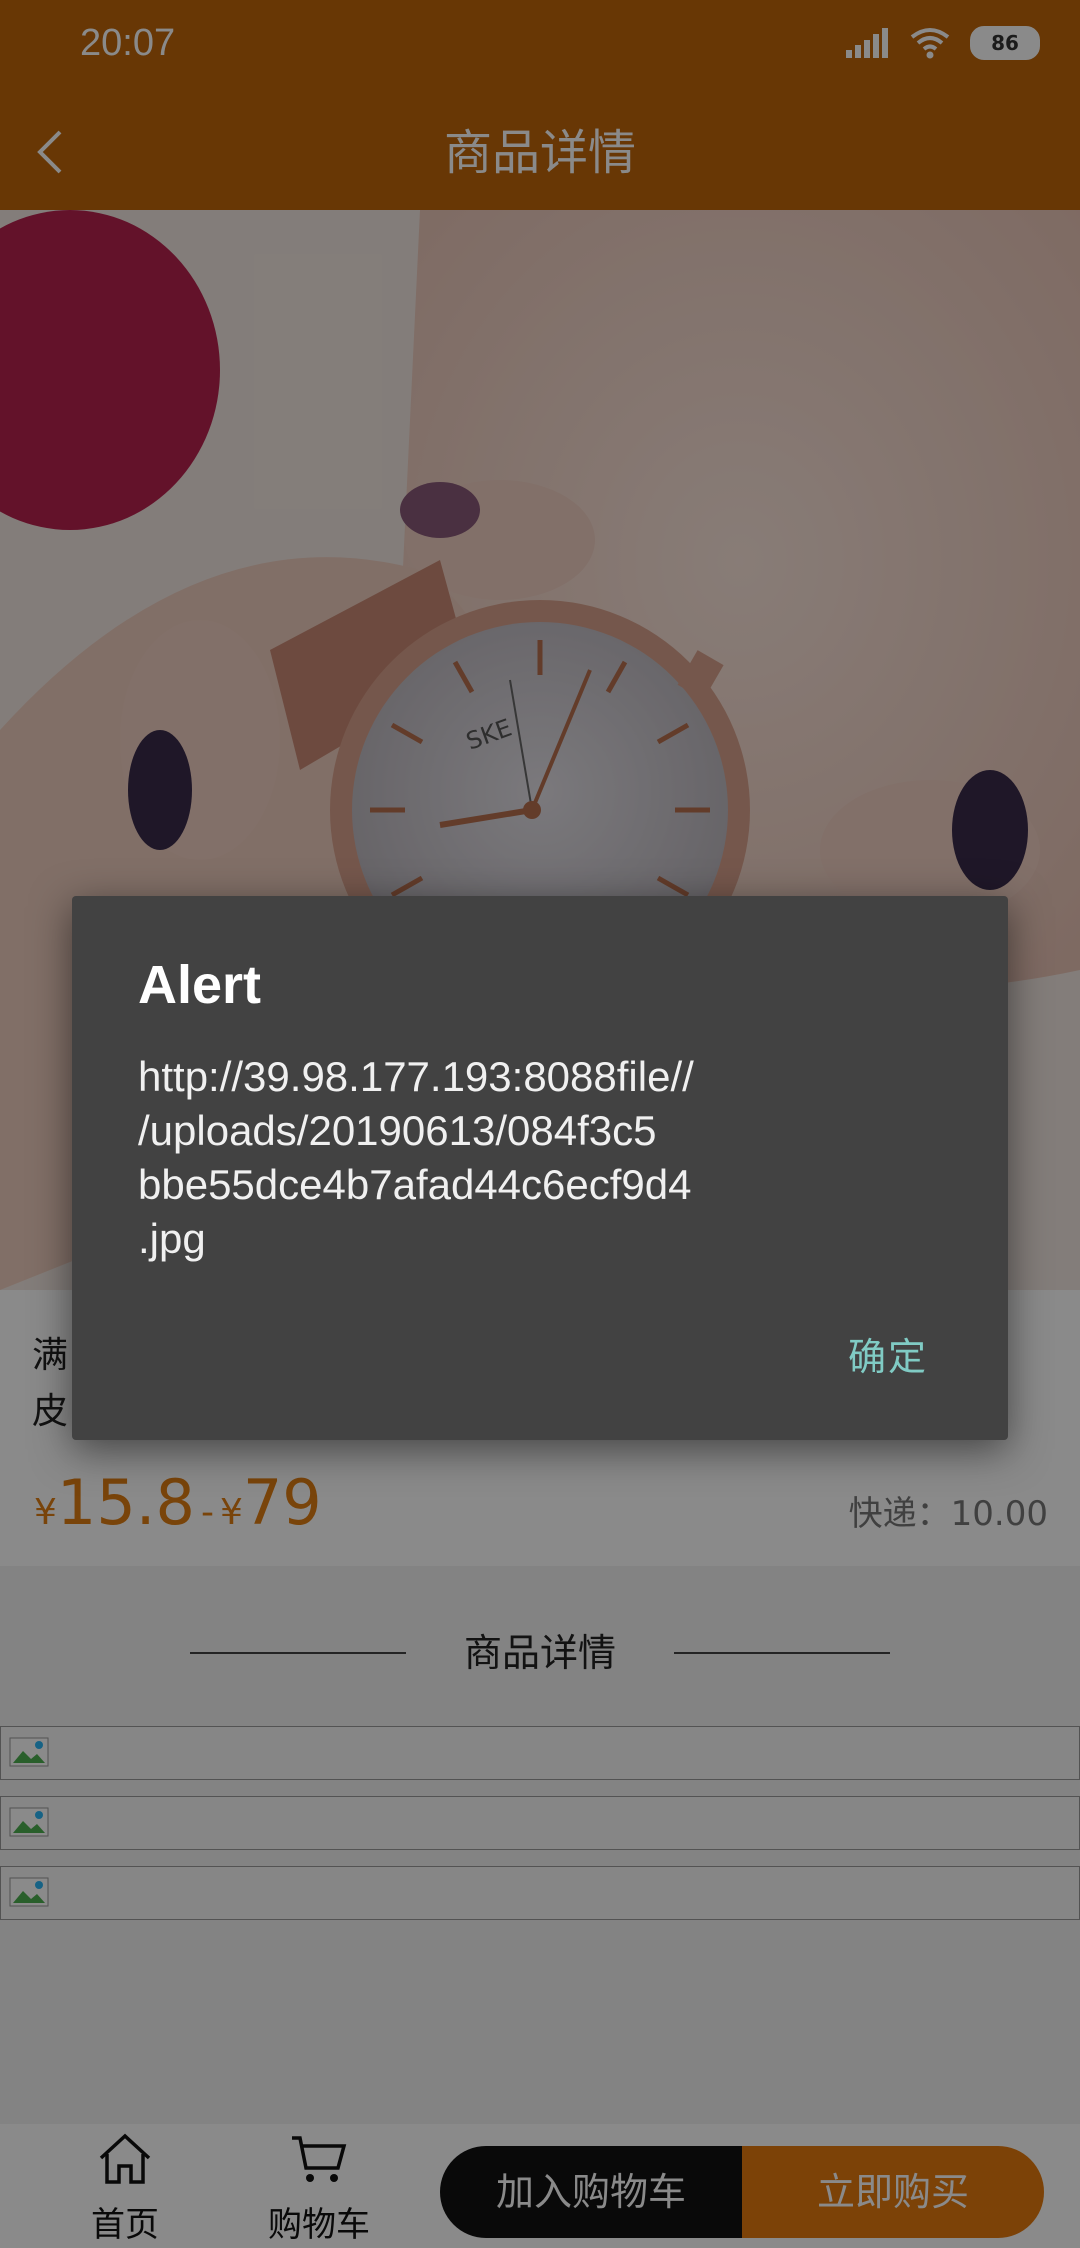 The width and height of the screenshot is (1080, 2248). What do you see at coordinates (200, 985) in the screenshot?
I see `dialog-title: Alert` at bounding box center [200, 985].